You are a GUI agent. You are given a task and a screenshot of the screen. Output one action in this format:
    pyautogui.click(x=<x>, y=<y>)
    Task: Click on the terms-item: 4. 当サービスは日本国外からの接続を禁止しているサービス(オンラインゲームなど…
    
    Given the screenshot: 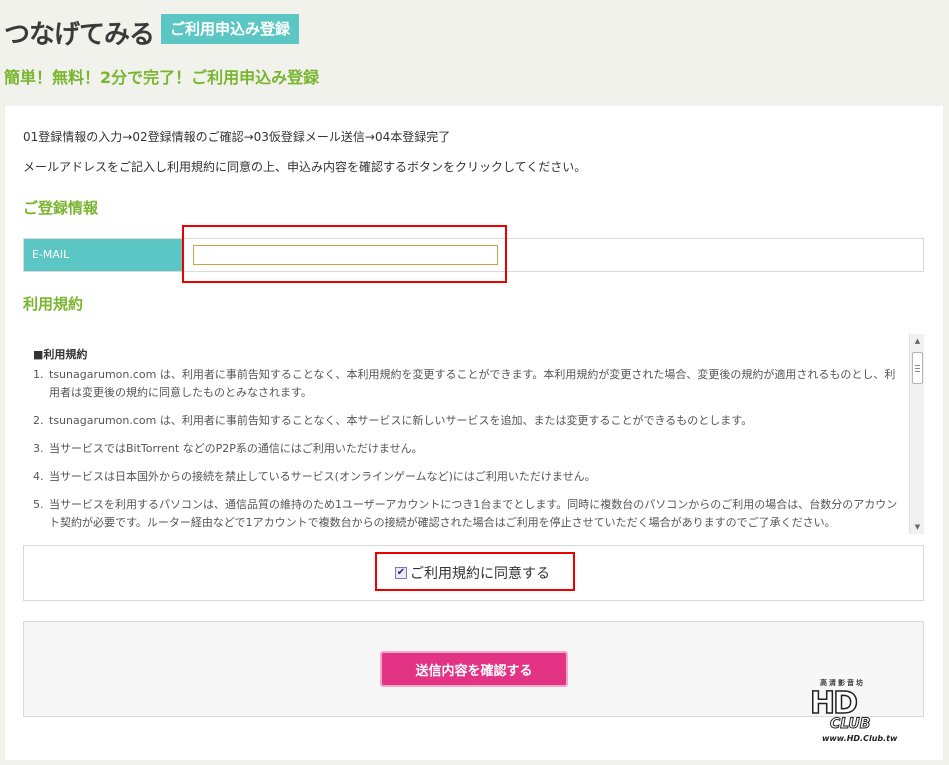 What is the action you would take?
    pyautogui.click(x=465, y=477)
    